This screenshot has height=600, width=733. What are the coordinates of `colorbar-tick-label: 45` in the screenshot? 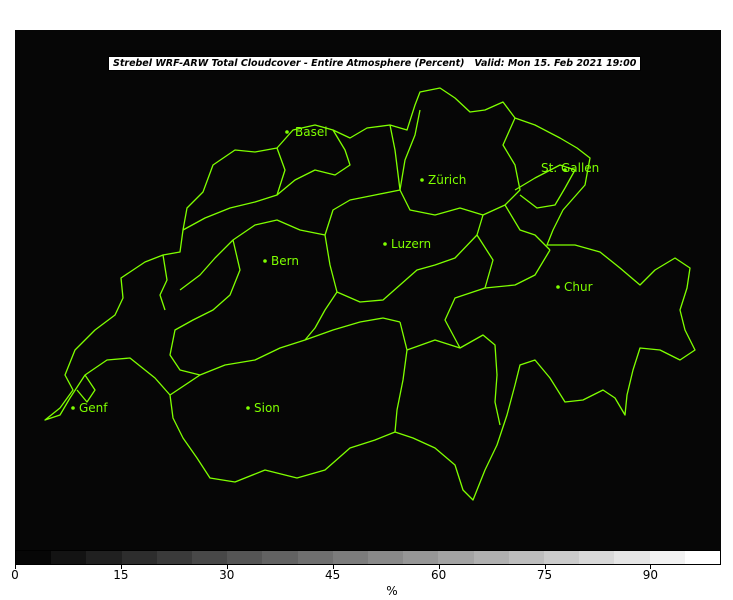 It's located at (333, 575).